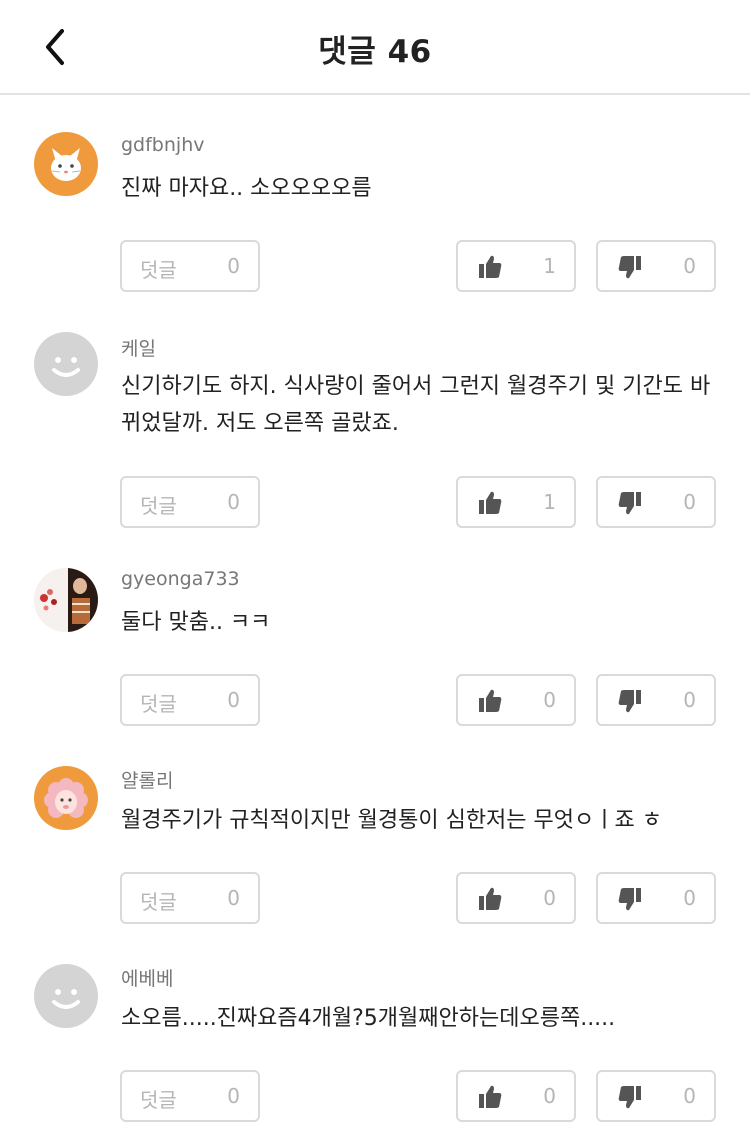 Image resolution: width=750 pixels, height=1140 pixels. Describe the element at coordinates (163, 145) in the screenshot. I see `comment-author: gdfbnjhv` at that location.